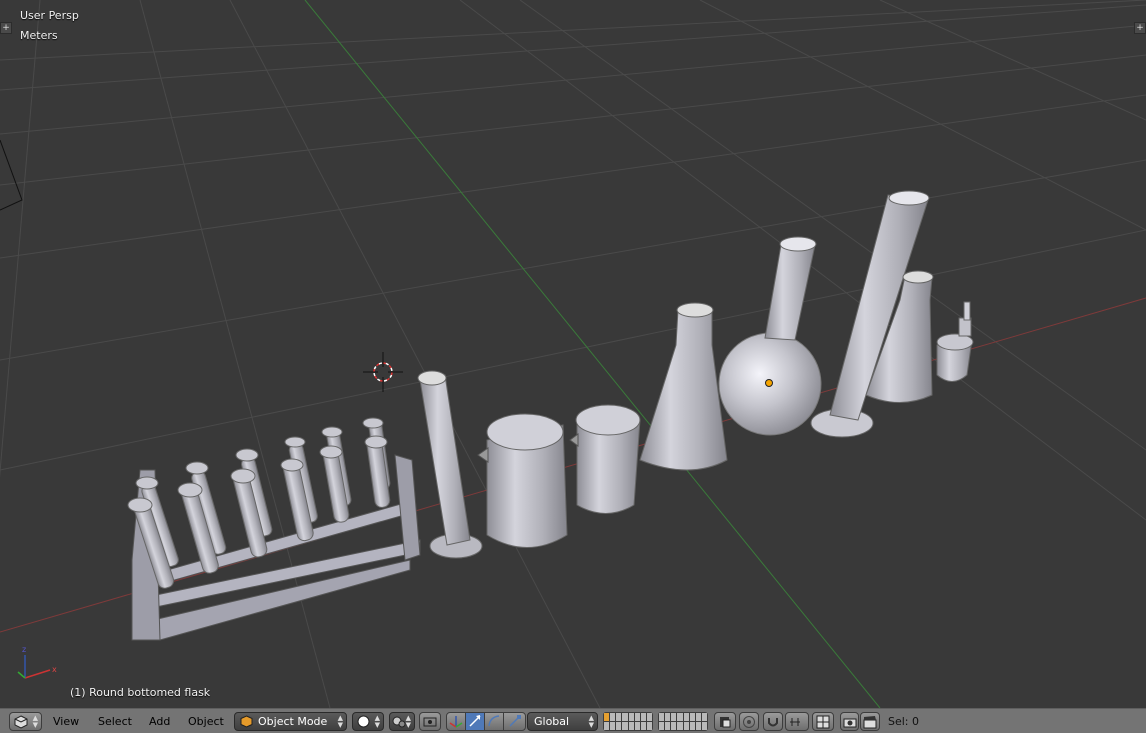 The image size is (1146, 733). What do you see at coordinates (552, 721) in the screenshot?
I see `orientation-label: Global` at bounding box center [552, 721].